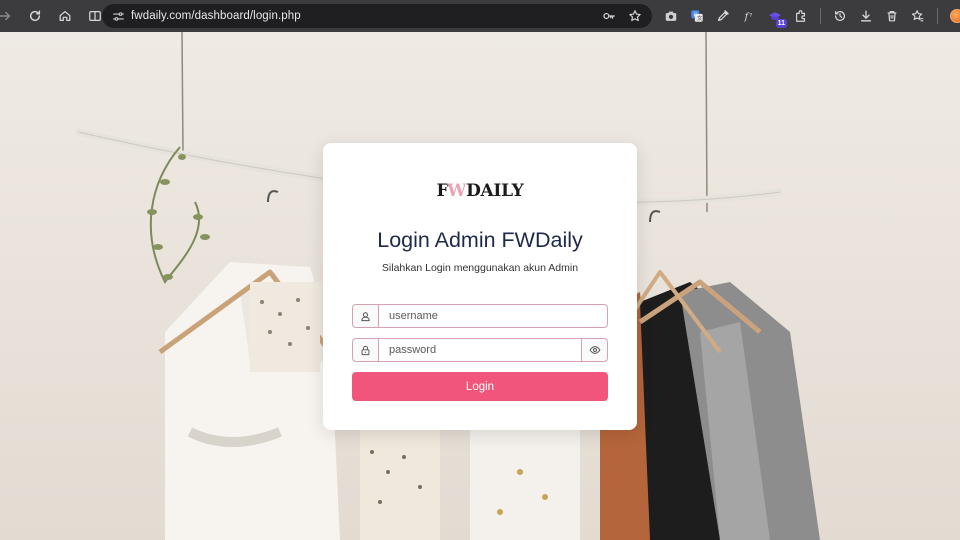 This screenshot has height=540, width=960. I want to click on font-icon: f?, so click(748, 17).